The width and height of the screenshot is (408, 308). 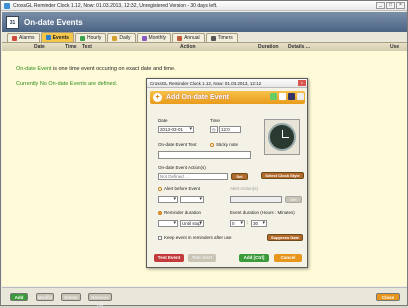 I want to click on time-clock-icon: ◷, so click(x=214, y=129).